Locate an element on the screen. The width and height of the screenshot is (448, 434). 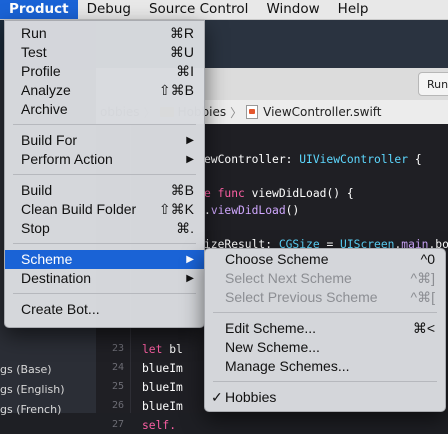
jumpbar-file-label: ViewController.swift is located at coordinates (322, 112).